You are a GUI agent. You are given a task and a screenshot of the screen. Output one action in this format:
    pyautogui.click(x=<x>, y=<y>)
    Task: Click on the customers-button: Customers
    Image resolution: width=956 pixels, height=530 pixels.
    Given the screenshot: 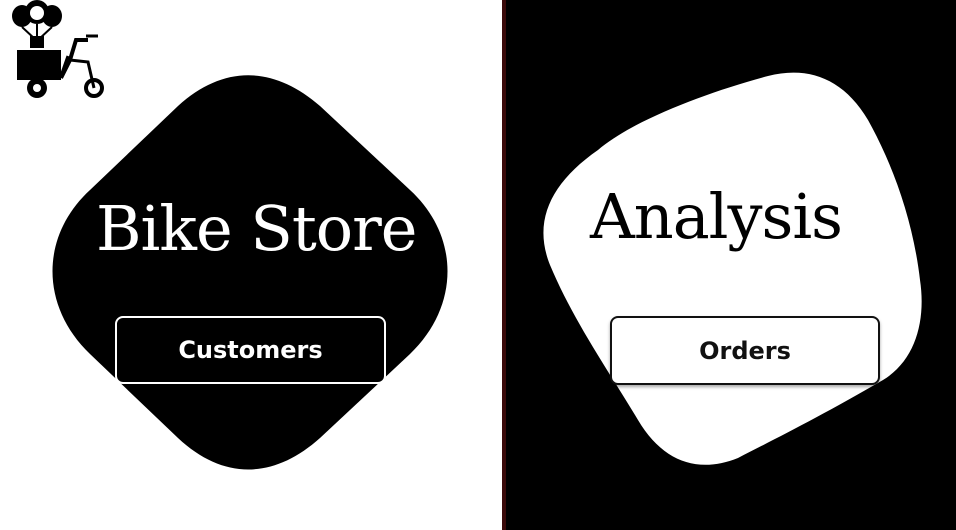 What is the action you would take?
    pyautogui.click(x=250, y=350)
    